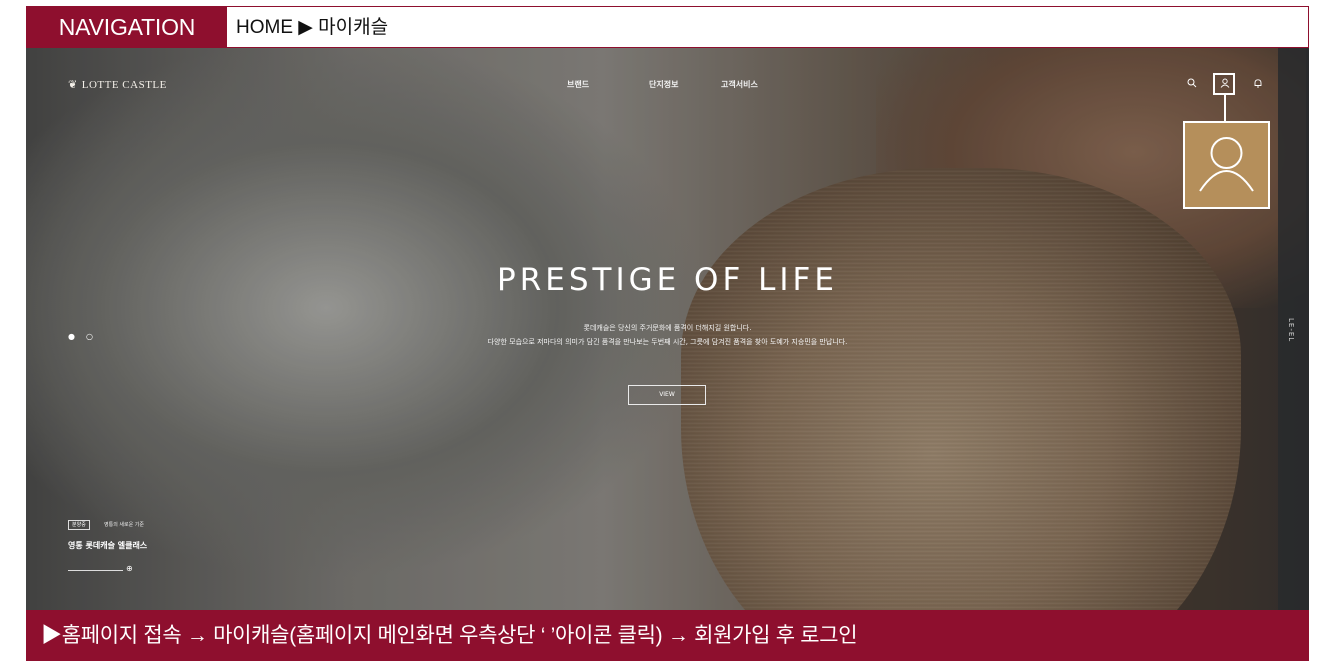  I want to click on breadcrumb: HOME ▶ 마이캐슬, so click(312, 27).